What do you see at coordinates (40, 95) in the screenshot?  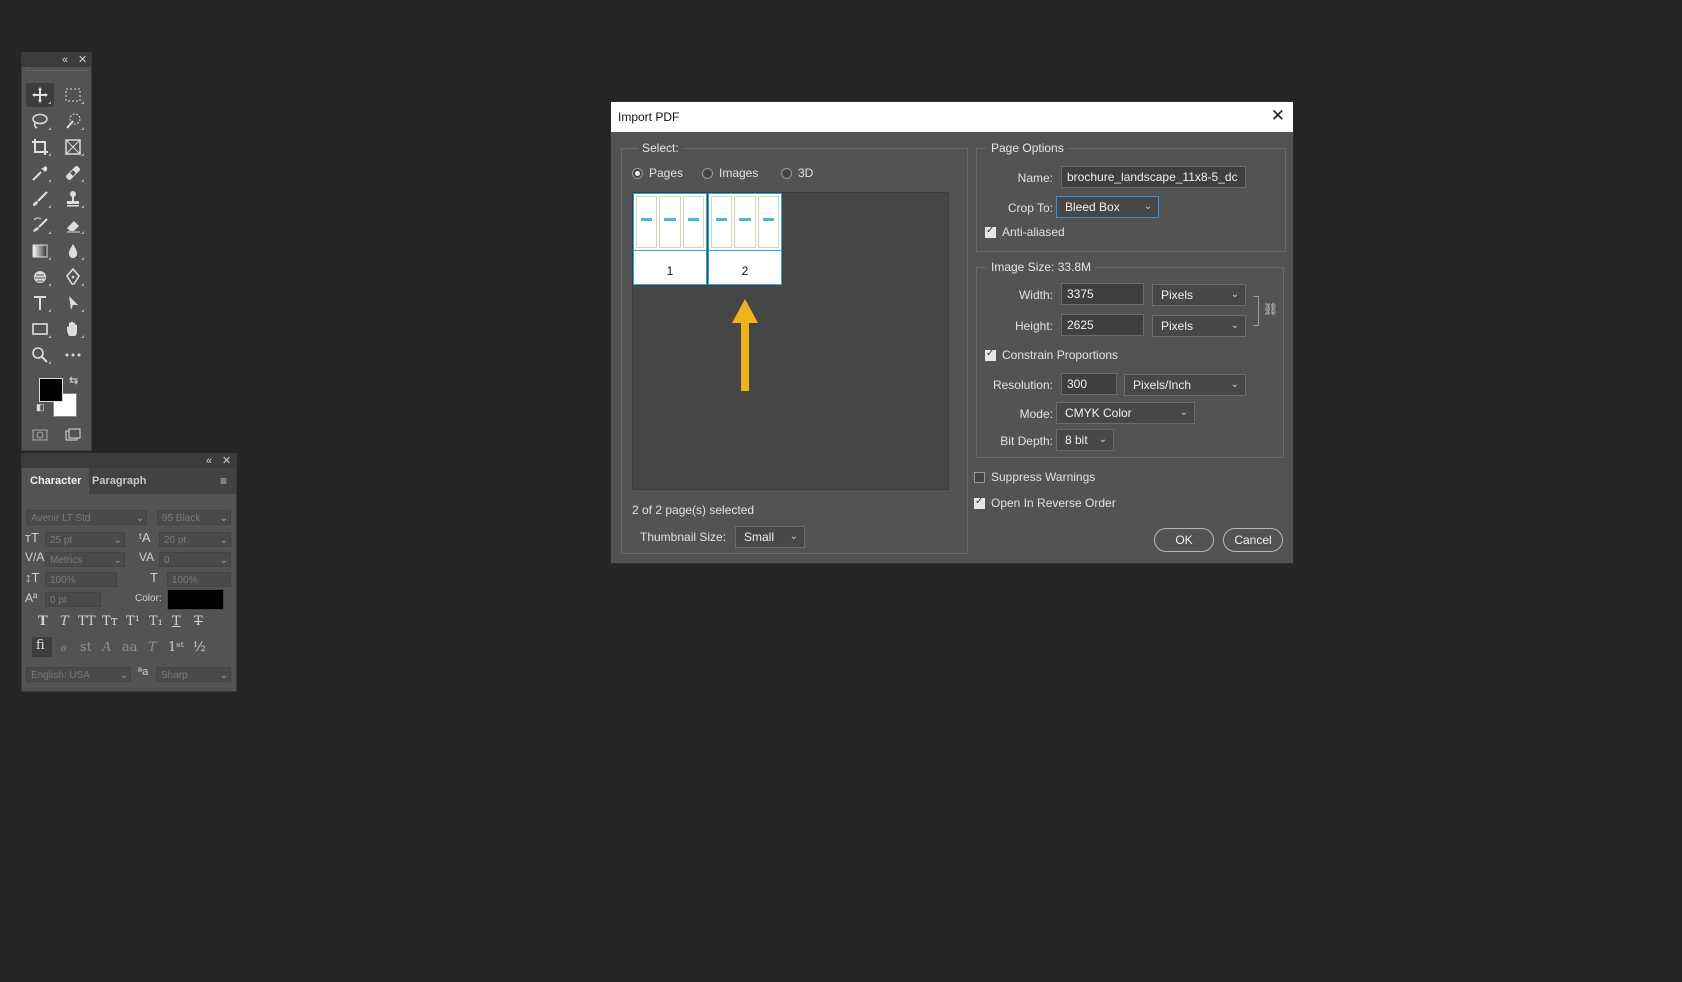 I see `move-tool-icon` at bounding box center [40, 95].